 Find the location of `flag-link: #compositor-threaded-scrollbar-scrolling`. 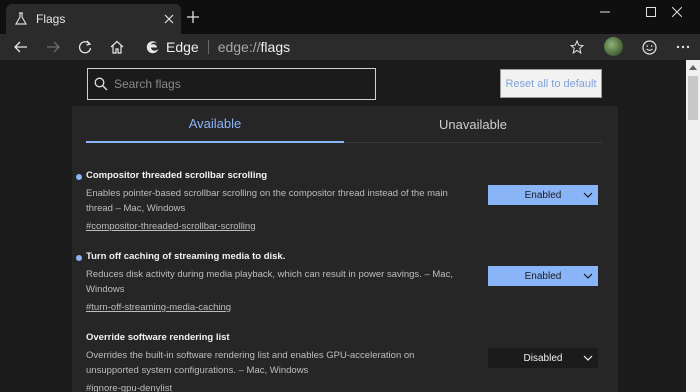

flag-link: #compositor-threaded-scrollbar-scrolling is located at coordinates (170, 226).